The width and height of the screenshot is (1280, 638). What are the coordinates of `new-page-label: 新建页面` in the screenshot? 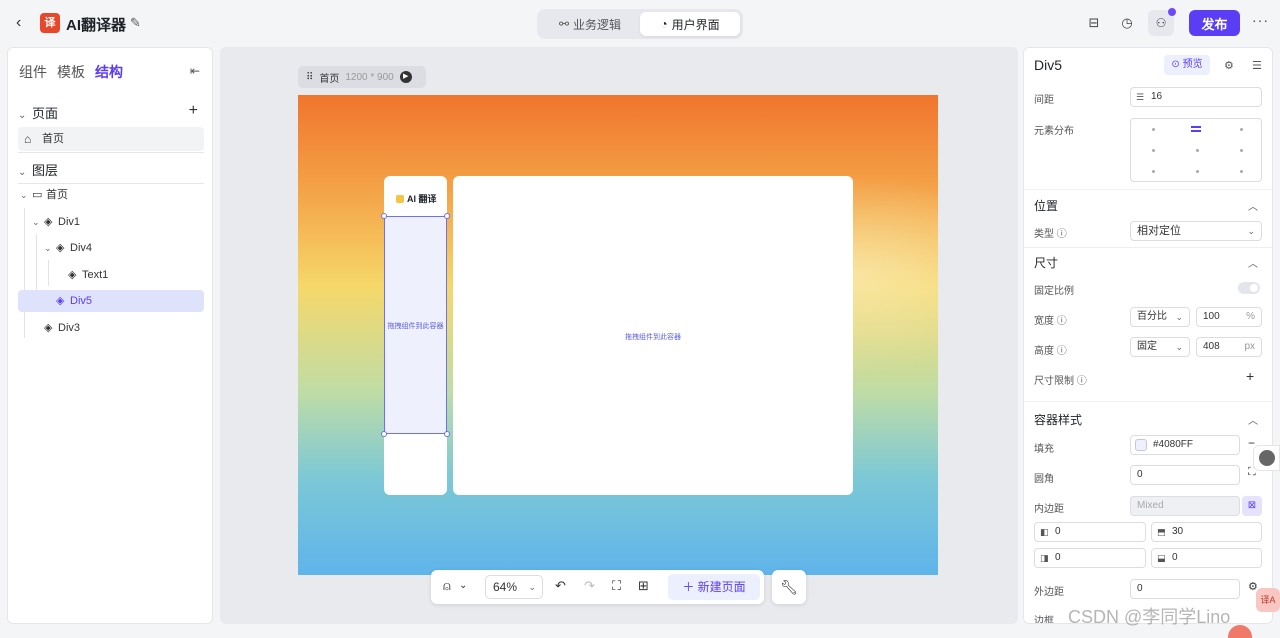 It's located at (721, 587).